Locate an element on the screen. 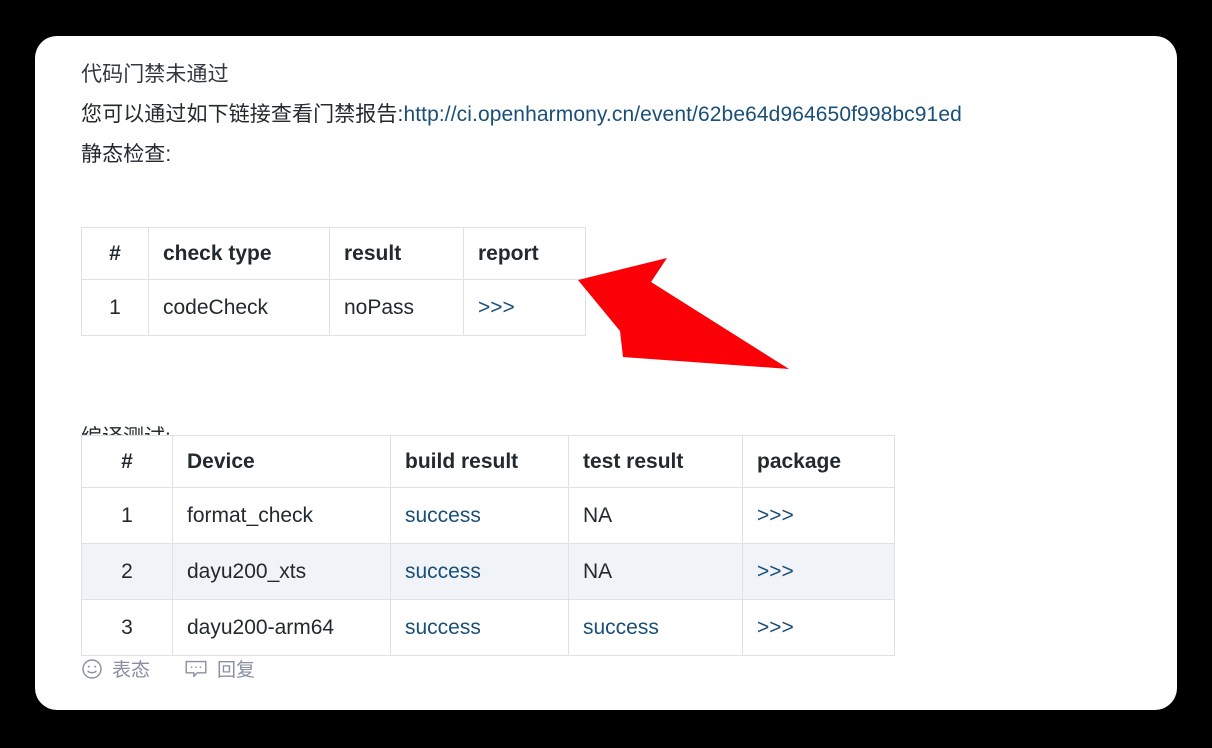 This screenshot has width=1212, height=748. test-result-status: success is located at coordinates (621, 627).